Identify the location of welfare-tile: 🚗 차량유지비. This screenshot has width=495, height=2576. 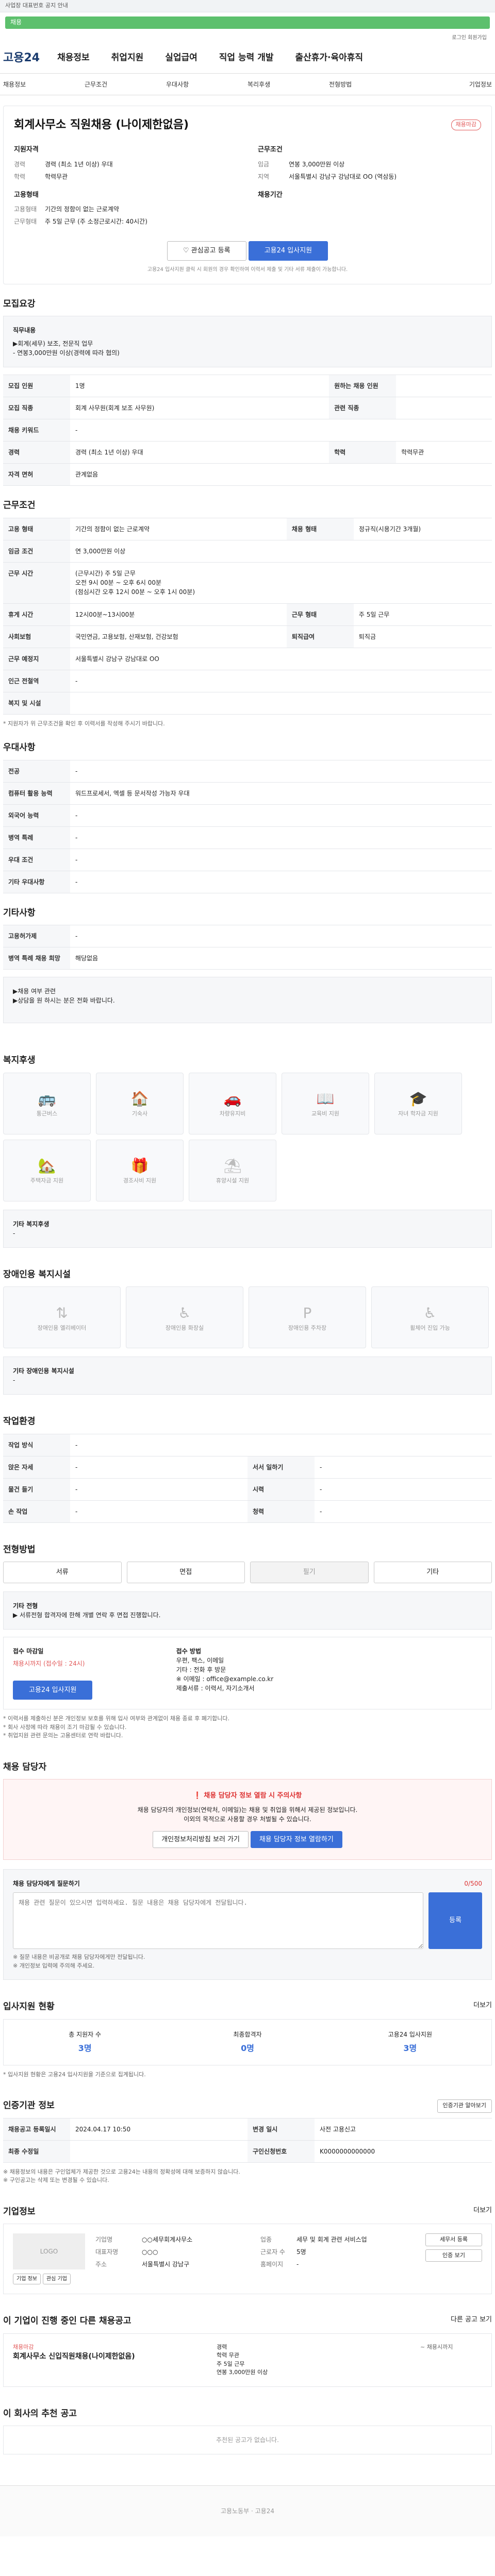
(232, 1103).